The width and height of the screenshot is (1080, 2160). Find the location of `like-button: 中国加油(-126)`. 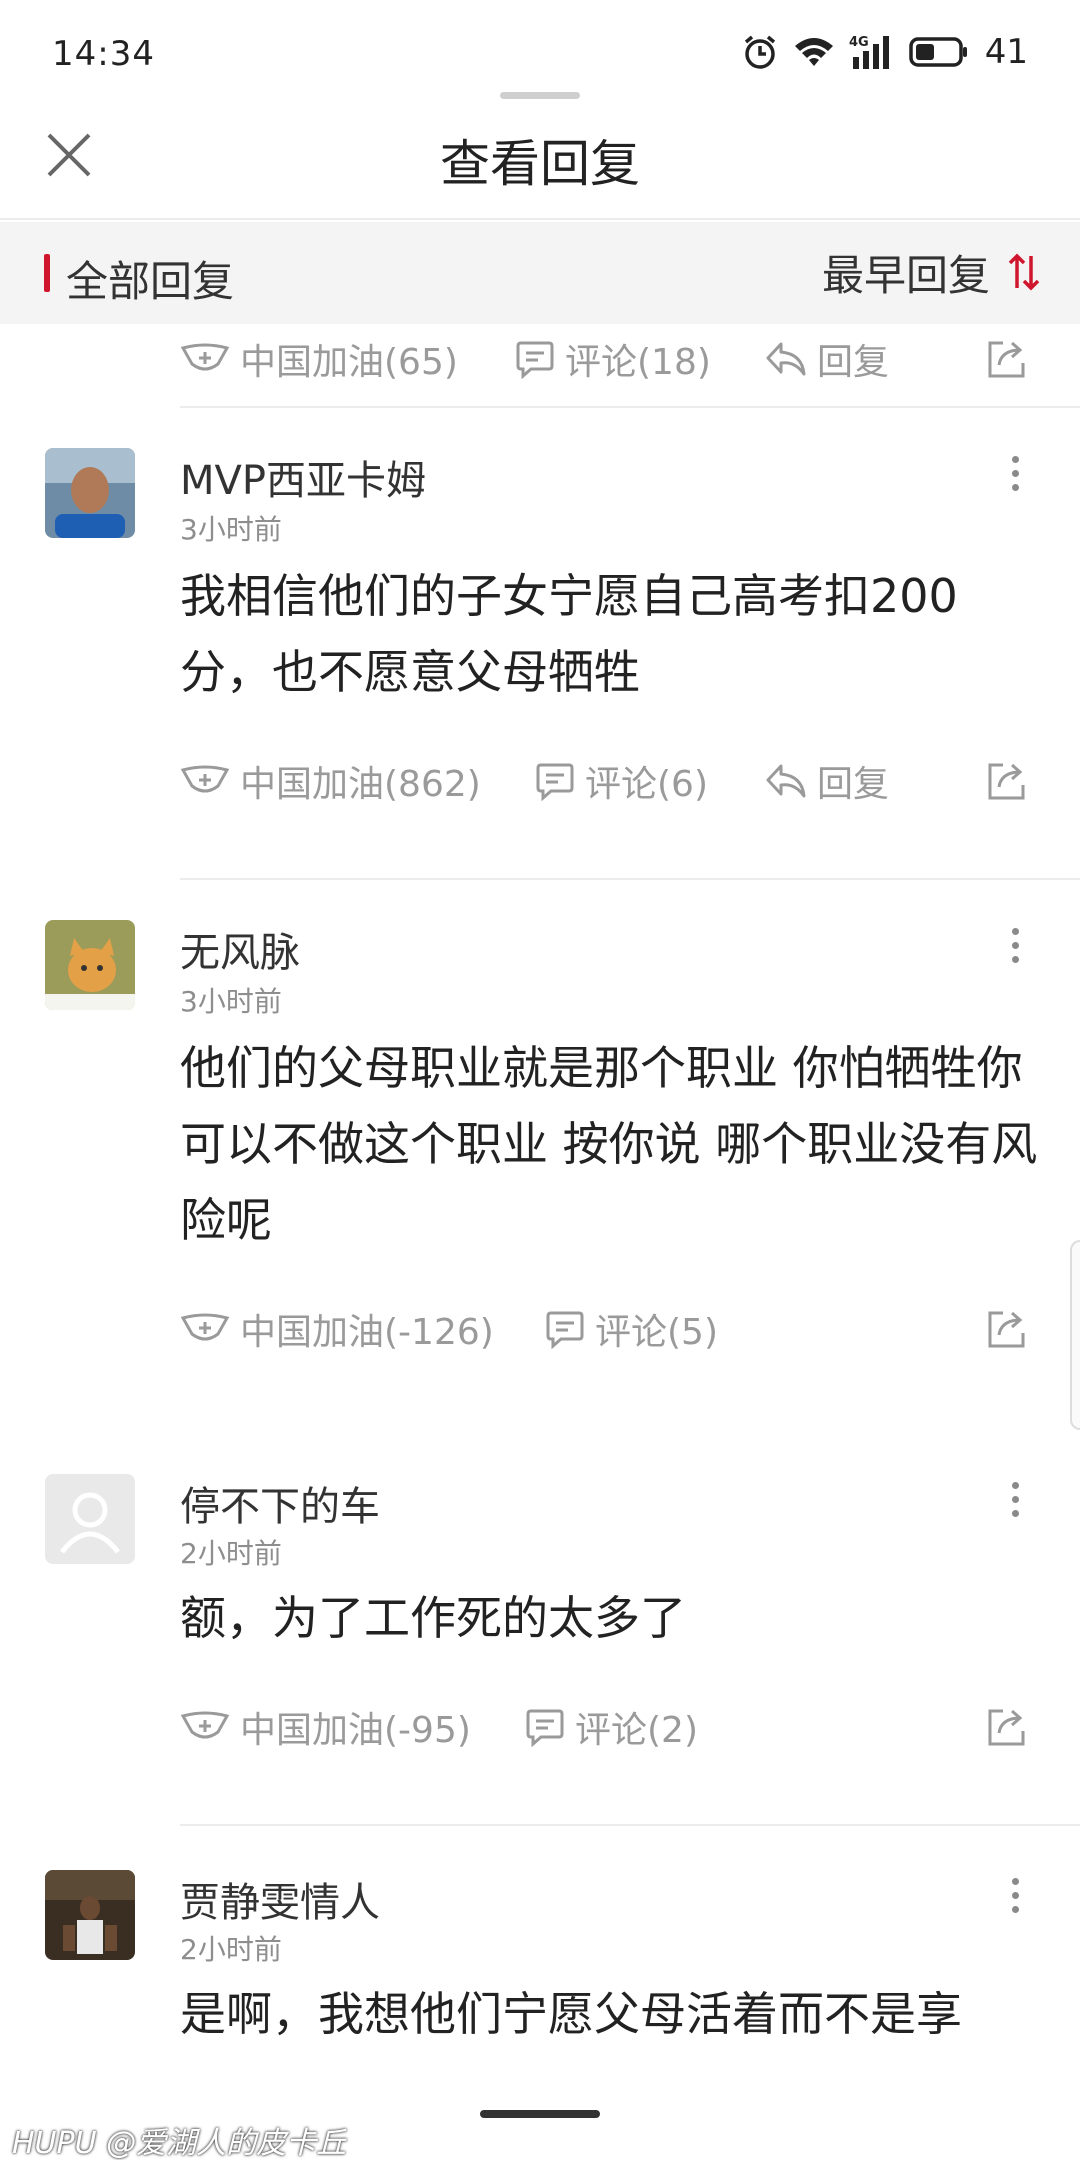

like-button: 中国加油(-126) is located at coordinates (337, 1329).